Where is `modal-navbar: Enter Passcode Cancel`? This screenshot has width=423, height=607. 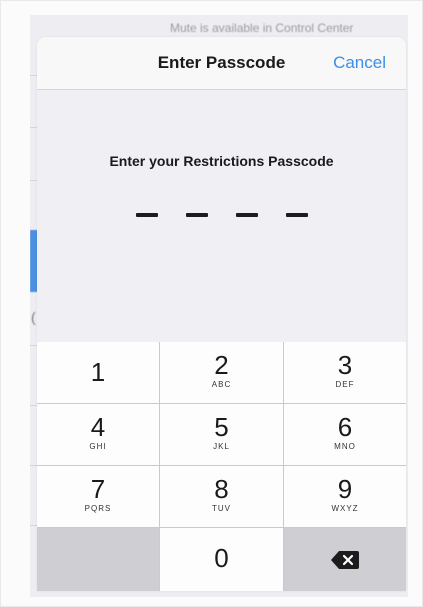 modal-navbar: Enter Passcode Cancel is located at coordinates (221, 63).